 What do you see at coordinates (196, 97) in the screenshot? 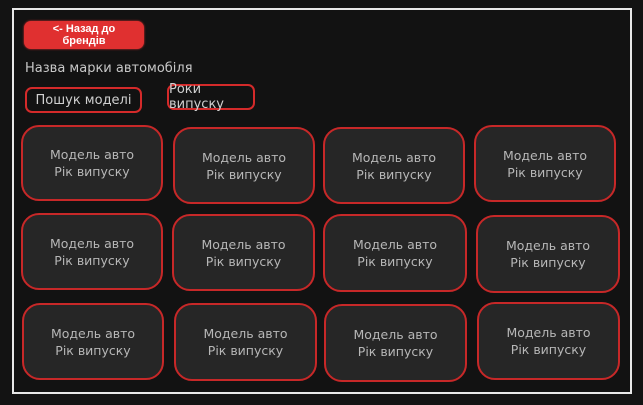
I see `release-years-label: Роки випуску` at bounding box center [196, 97].